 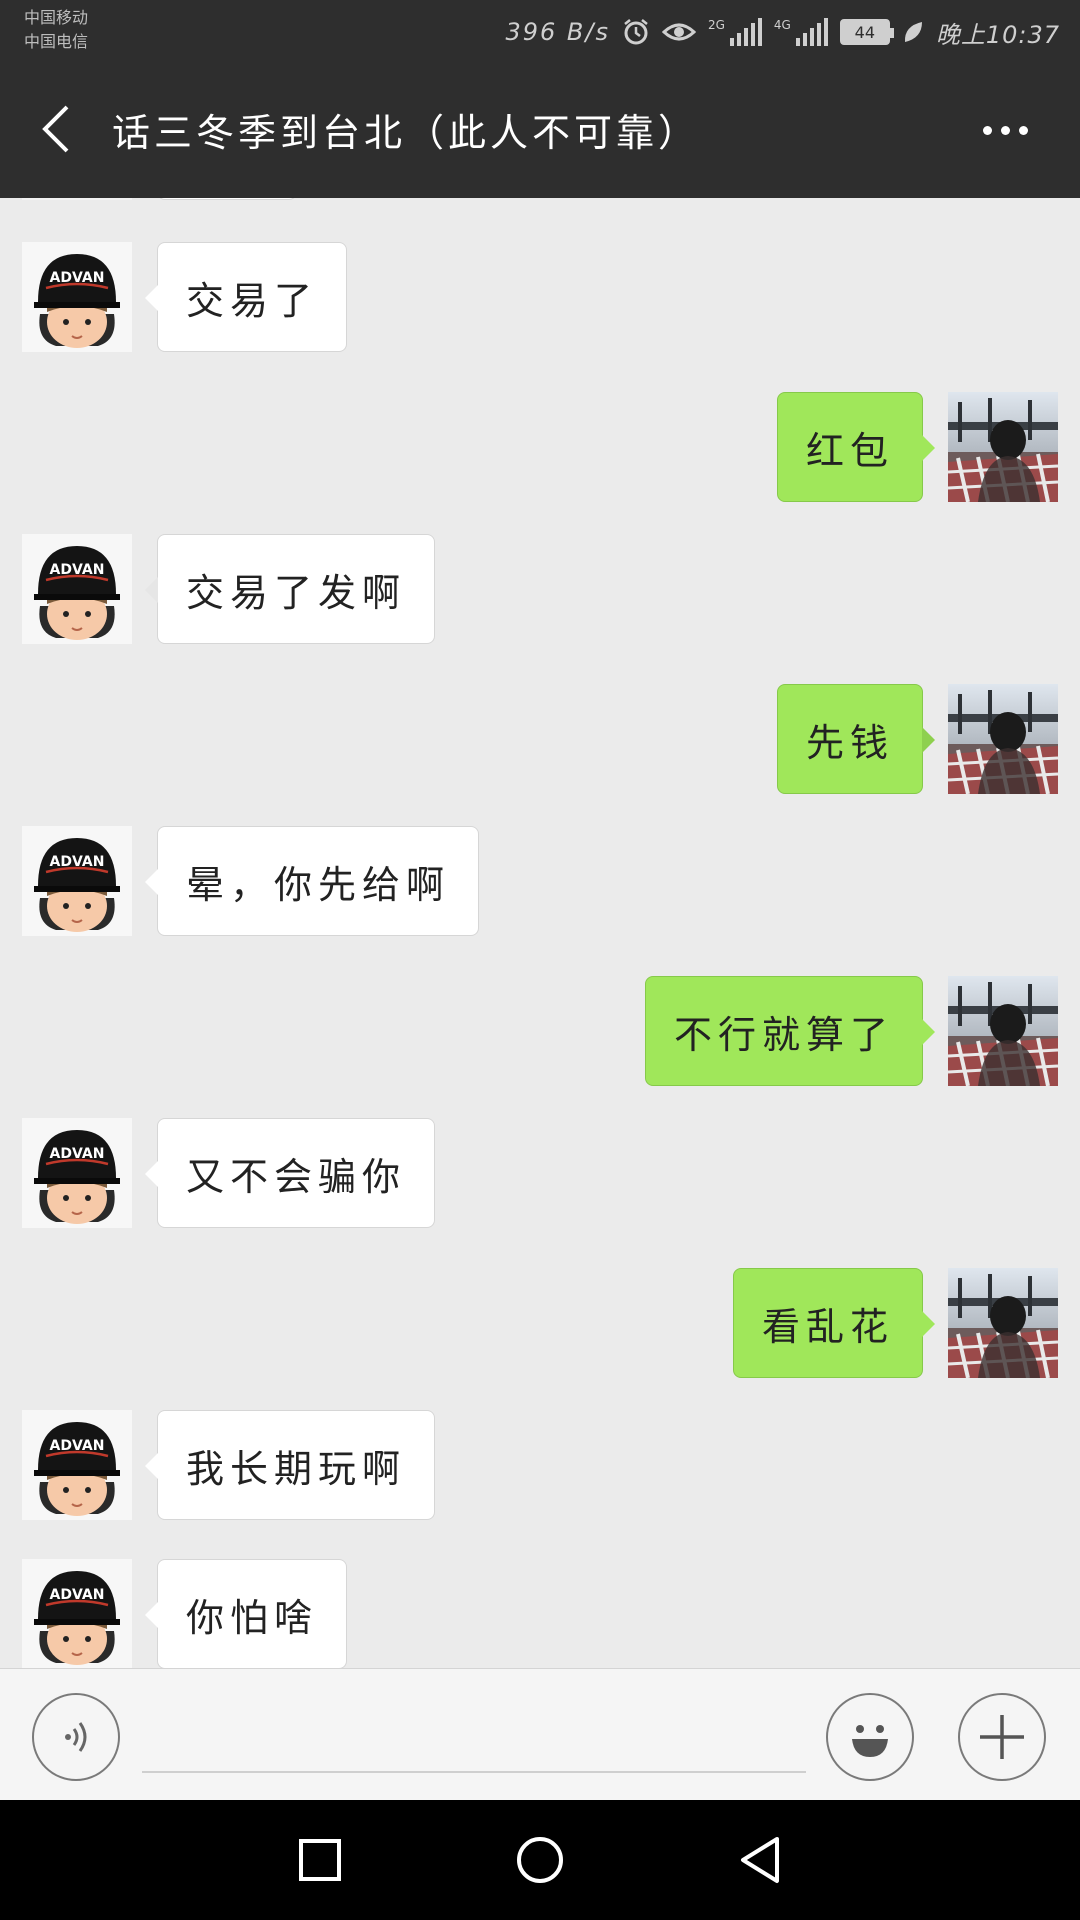 What do you see at coordinates (474, 1741) in the screenshot?
I see `message-input` at bounding box center [474, 1741].